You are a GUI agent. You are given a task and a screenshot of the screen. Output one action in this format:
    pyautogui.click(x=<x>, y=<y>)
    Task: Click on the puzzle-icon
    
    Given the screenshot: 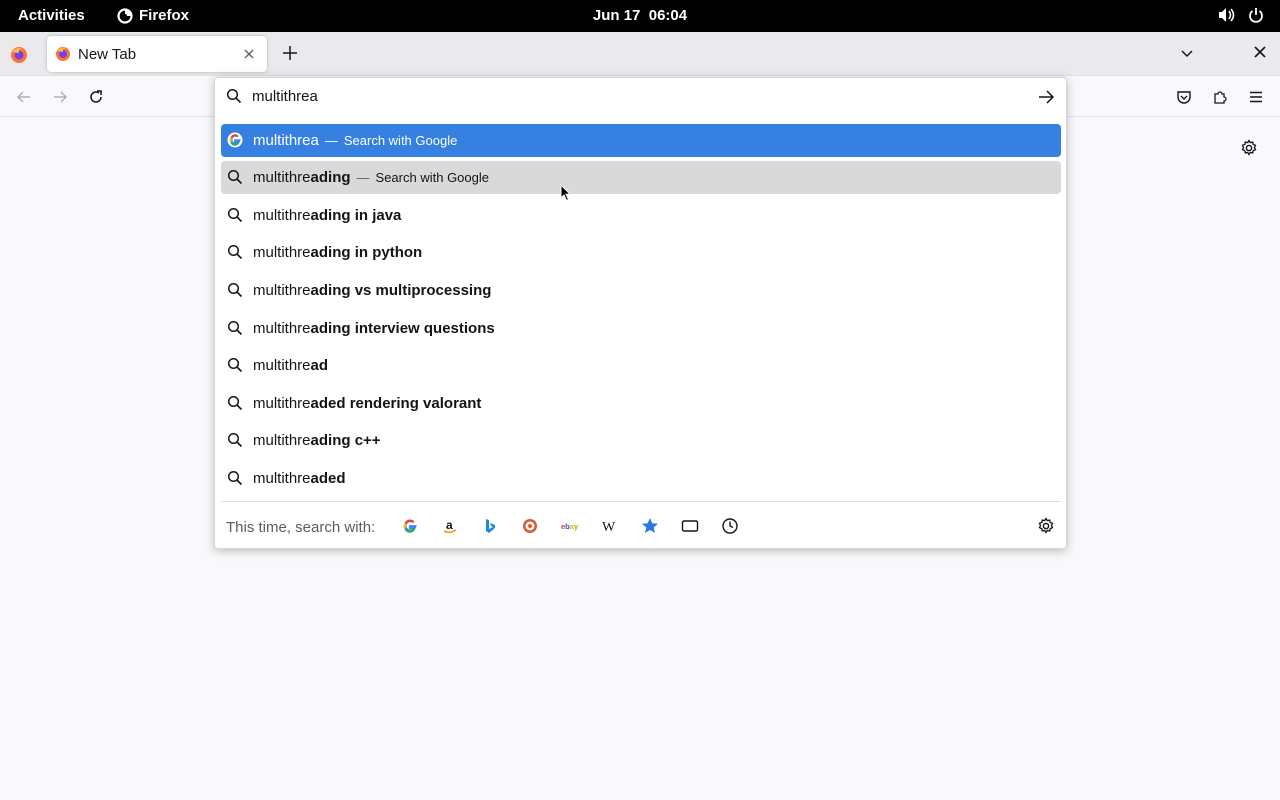 What is the action you would take?
    pyautogui.click(x=1220, y=97)
    